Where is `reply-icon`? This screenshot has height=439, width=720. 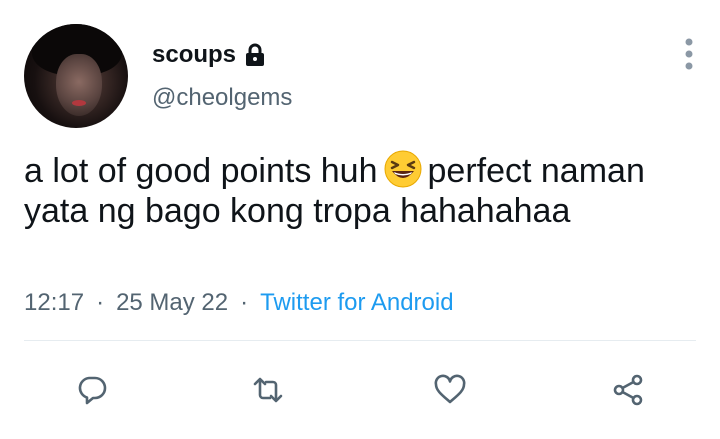
reply-icon is located at coordinates (92, 390).